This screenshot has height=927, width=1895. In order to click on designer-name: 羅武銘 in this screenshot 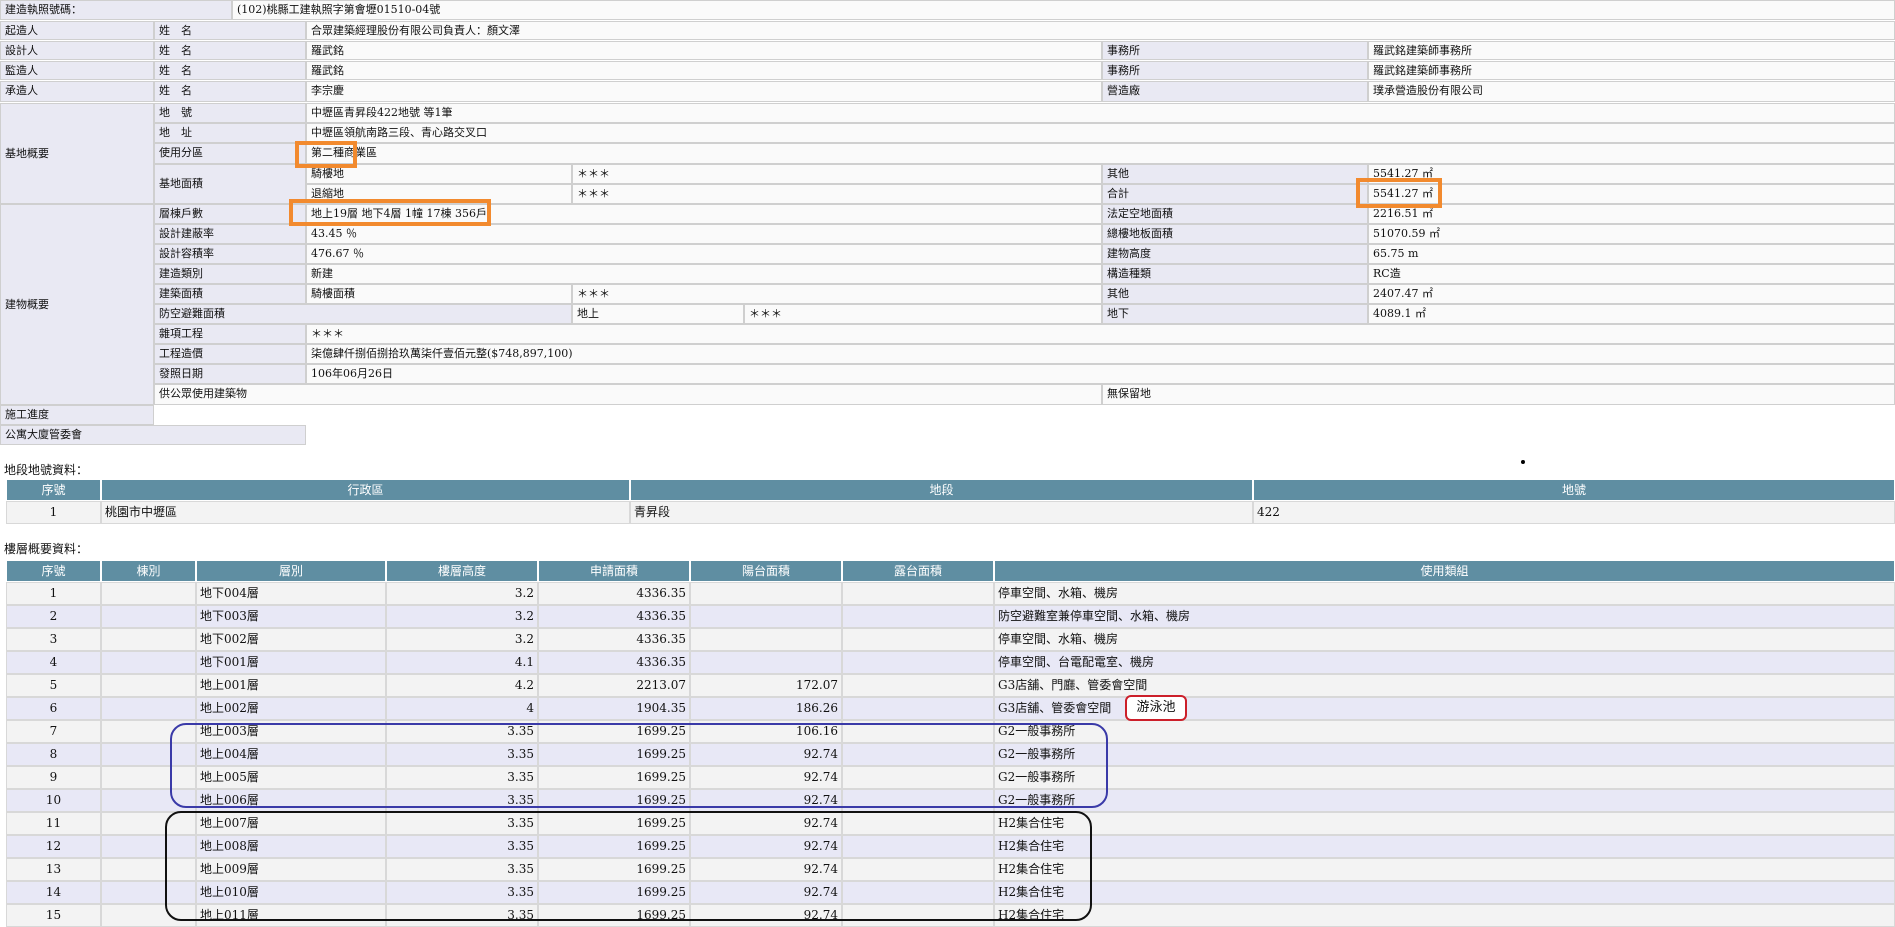, I will do `click(704, 50)`.